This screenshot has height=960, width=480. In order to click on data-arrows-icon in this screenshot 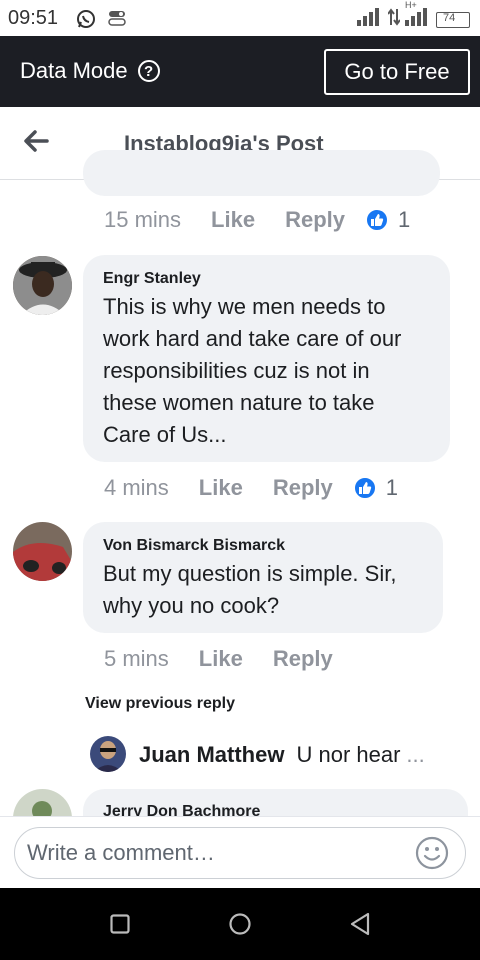, I will do `click(394, 19)`.